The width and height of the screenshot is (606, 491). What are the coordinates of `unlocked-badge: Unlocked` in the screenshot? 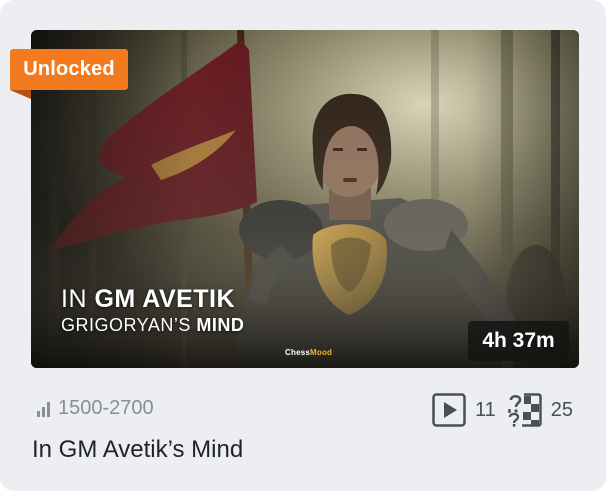 It's located at (69, 69).